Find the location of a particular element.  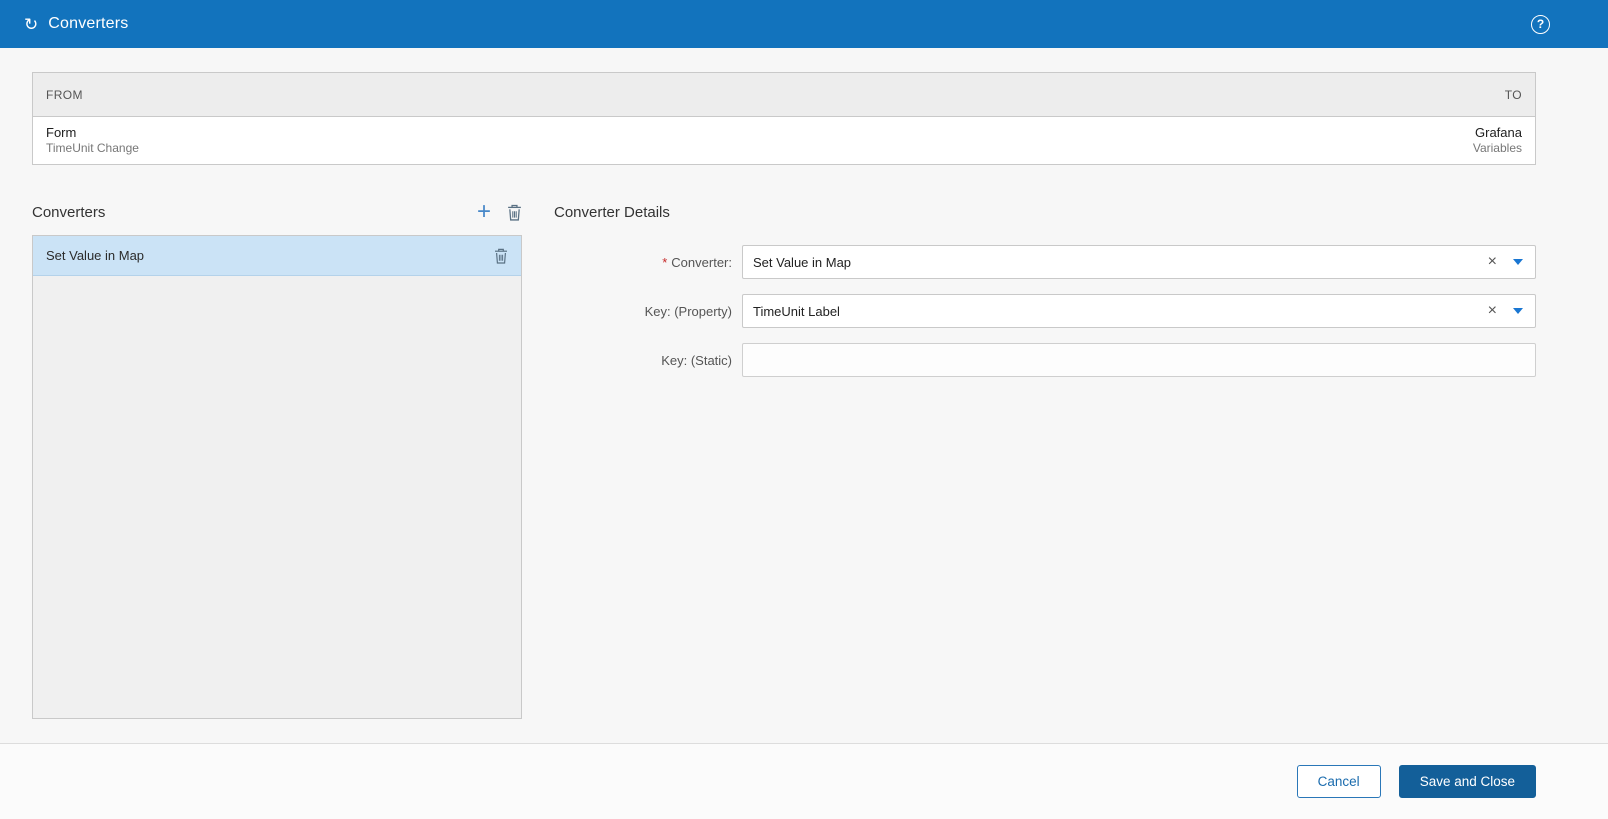

page-title: Converters is located at coordinates (88, 23).